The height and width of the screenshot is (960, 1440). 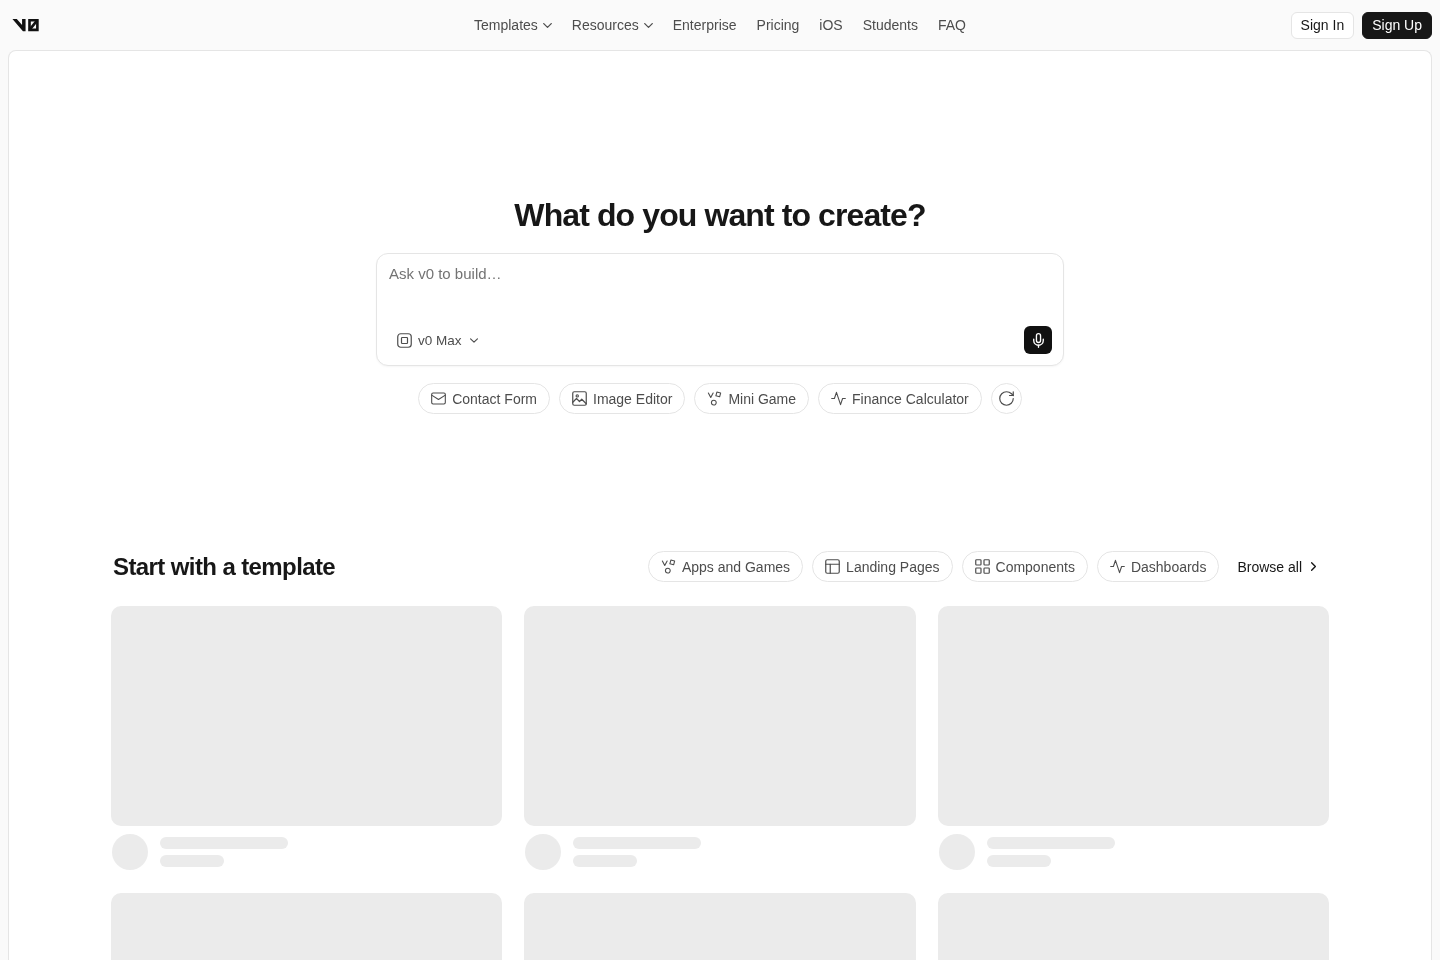 What do you see at coordinates (890, 25) in the screenshot?
I see `nav-link: Students` at bounding box center [890, 25].